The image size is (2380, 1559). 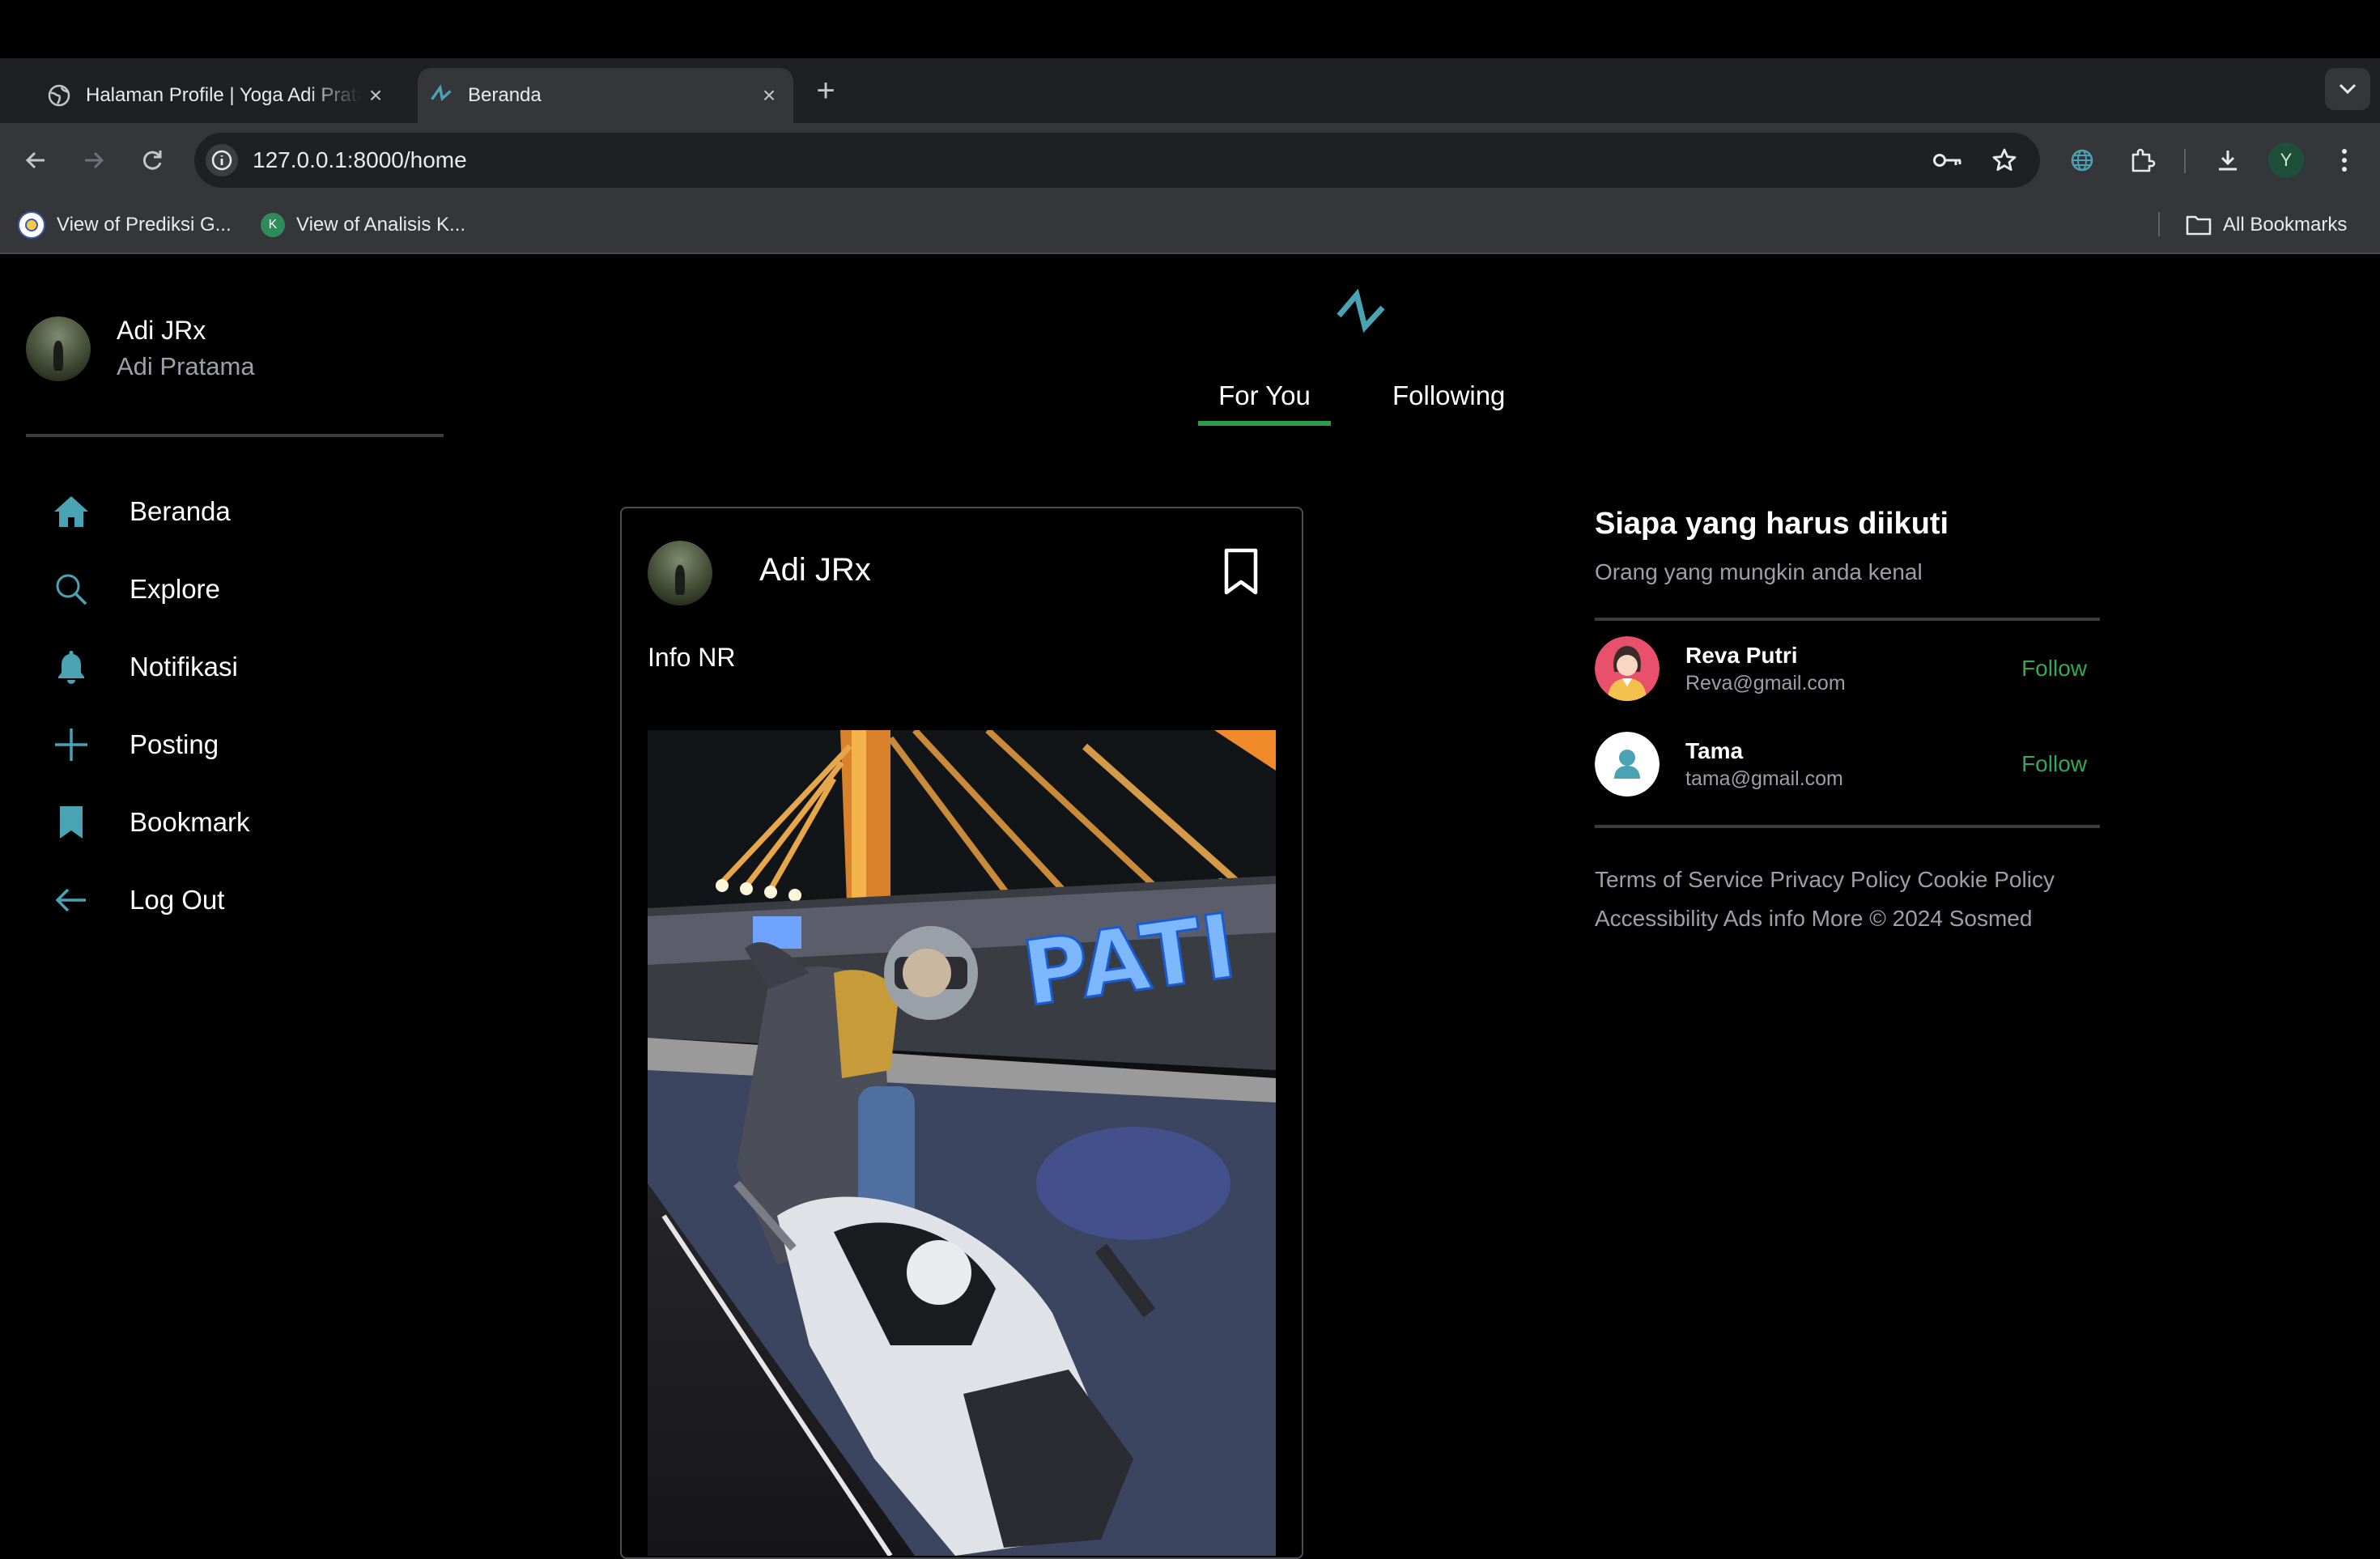 What do you see at coordinates (505, 95) in the screenshot?
I see `tab-title: Beranda` at bounding box center [505, 95].